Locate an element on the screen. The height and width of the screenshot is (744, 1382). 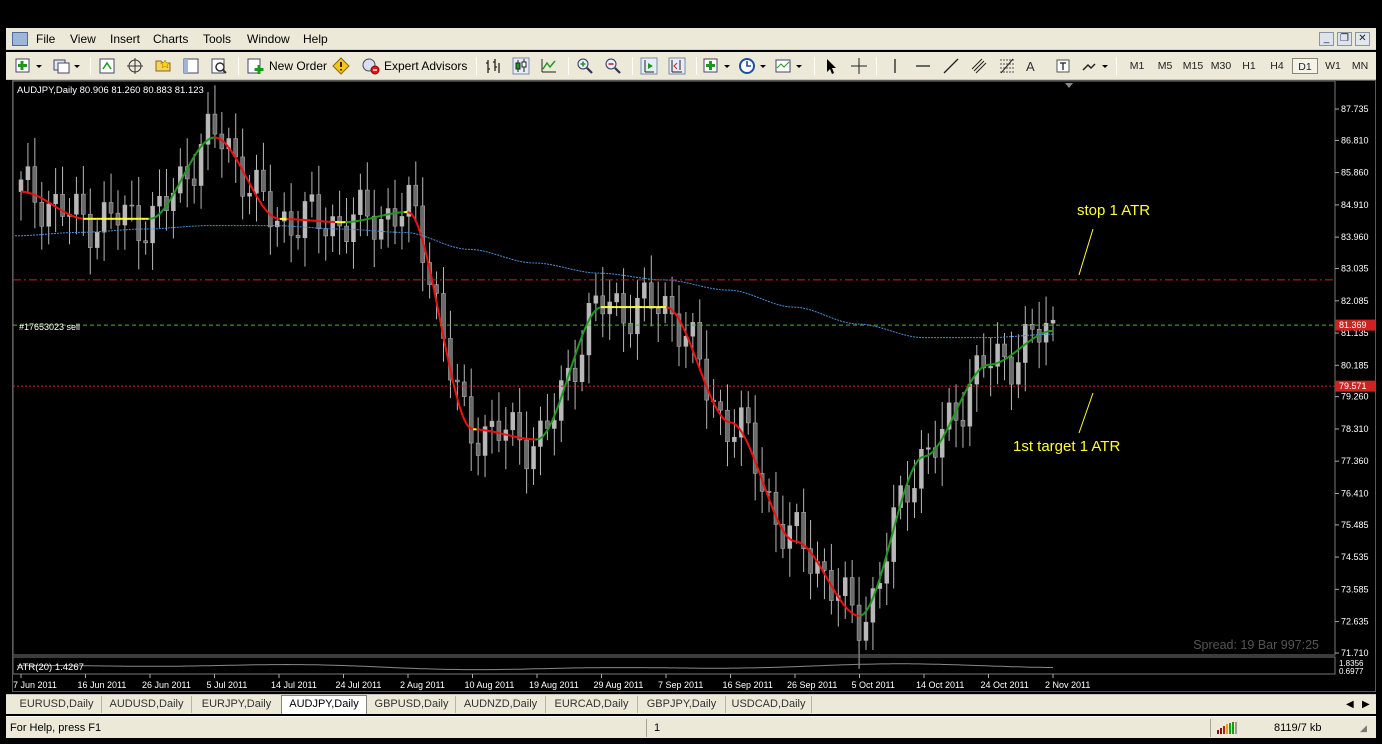
arrows-icon is located at coordinates (1095, 66).